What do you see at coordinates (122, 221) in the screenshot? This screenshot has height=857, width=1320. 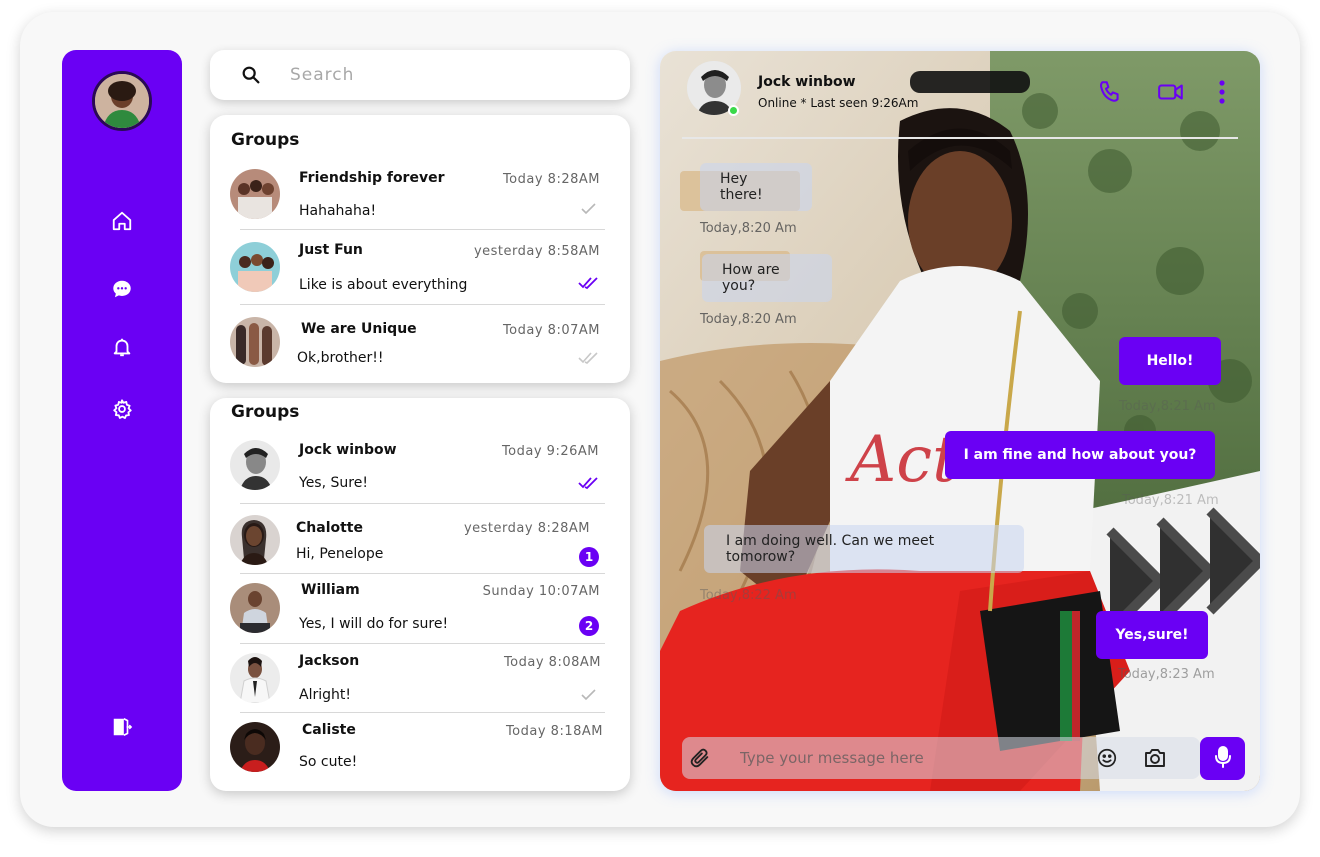 I see `home-icon` at bounding box center [122, 221].